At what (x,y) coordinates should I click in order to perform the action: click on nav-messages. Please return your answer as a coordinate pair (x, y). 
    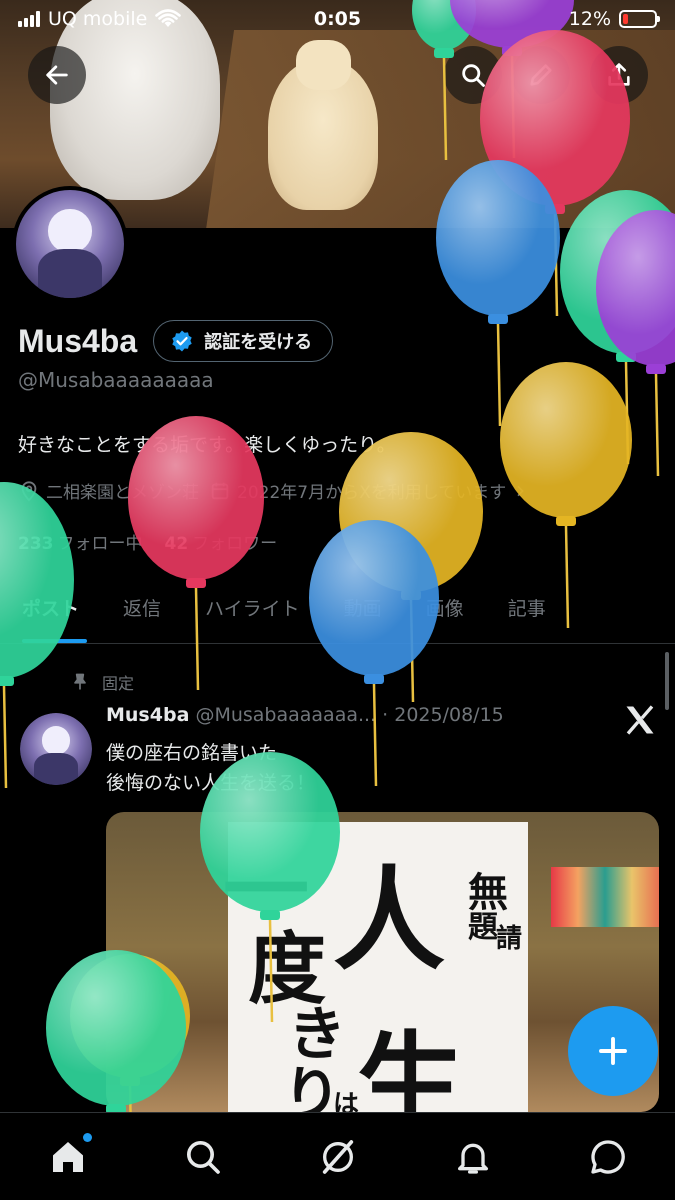
    Looking at the image, I should click on (608, 1157).